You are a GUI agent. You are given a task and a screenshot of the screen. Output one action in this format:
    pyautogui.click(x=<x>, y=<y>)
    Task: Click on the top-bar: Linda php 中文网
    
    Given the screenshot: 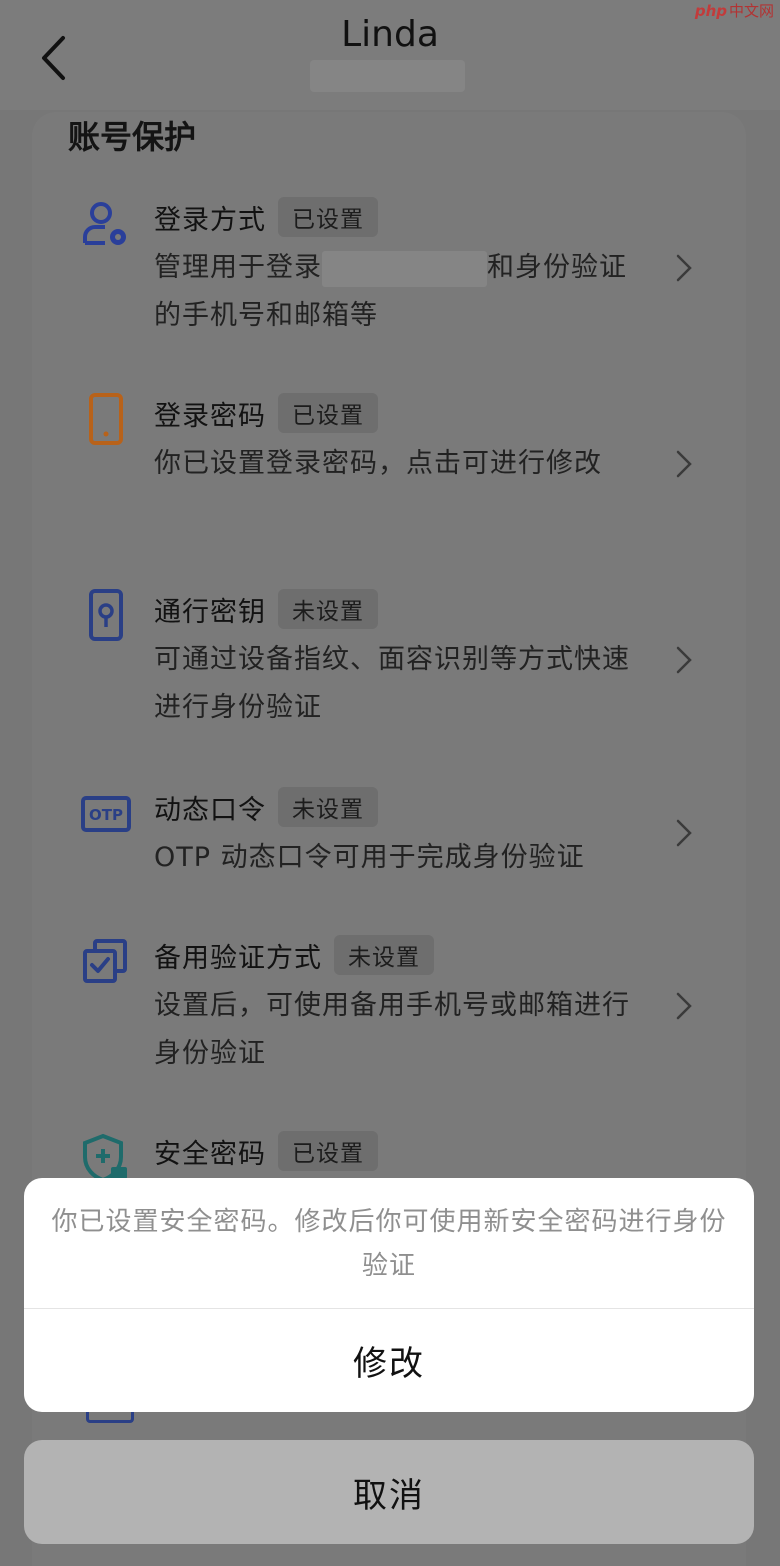 What is the action you would take?
    pyautogui.click(x=390, y=55)
    